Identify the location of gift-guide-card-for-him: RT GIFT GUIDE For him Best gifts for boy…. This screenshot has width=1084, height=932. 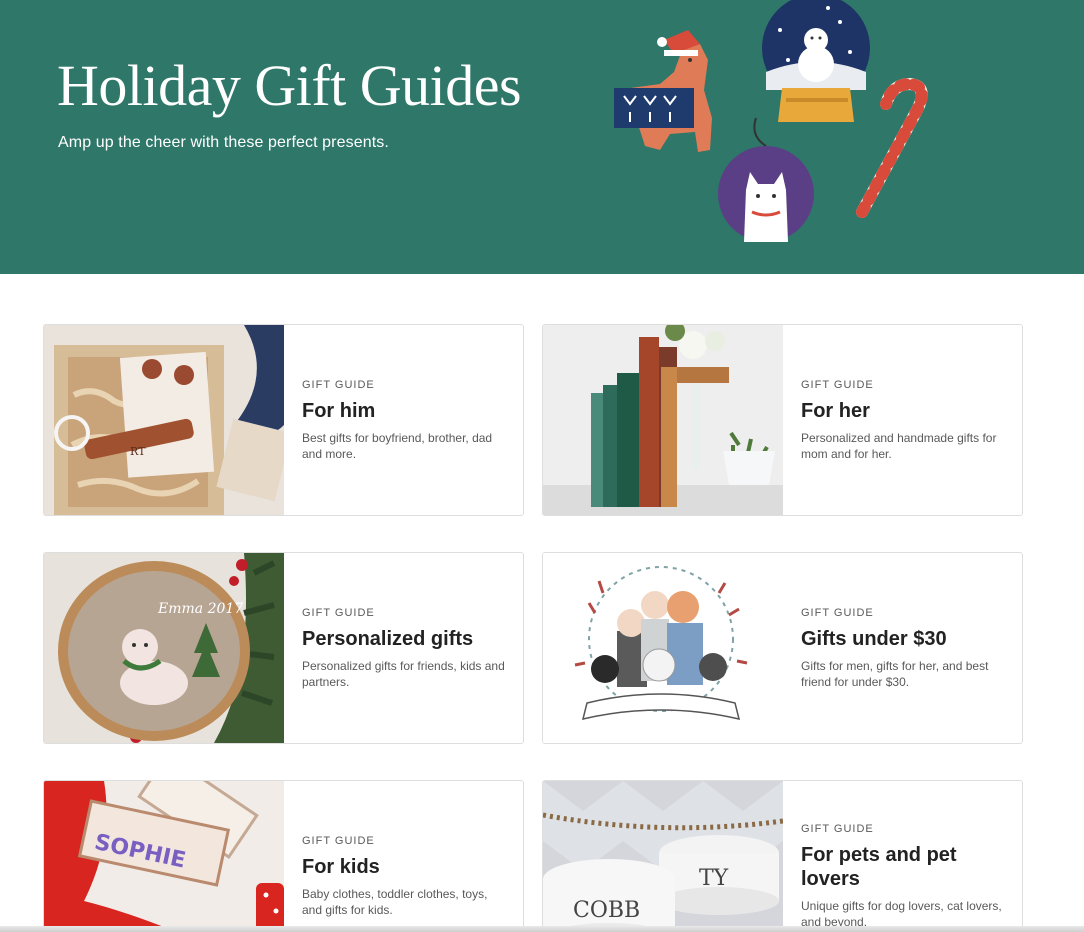
(283, 420).